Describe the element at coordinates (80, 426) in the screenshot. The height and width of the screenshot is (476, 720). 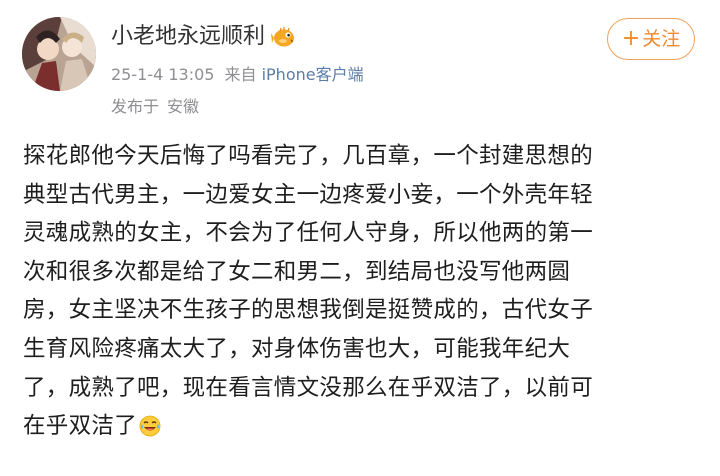
I see `post-line: 在乎双洁了` at that location.